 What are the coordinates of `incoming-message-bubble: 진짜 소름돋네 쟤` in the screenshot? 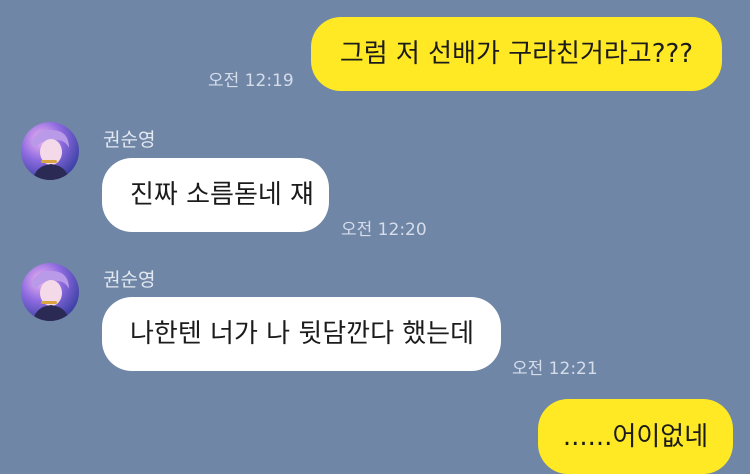 It's located at (215, 195).